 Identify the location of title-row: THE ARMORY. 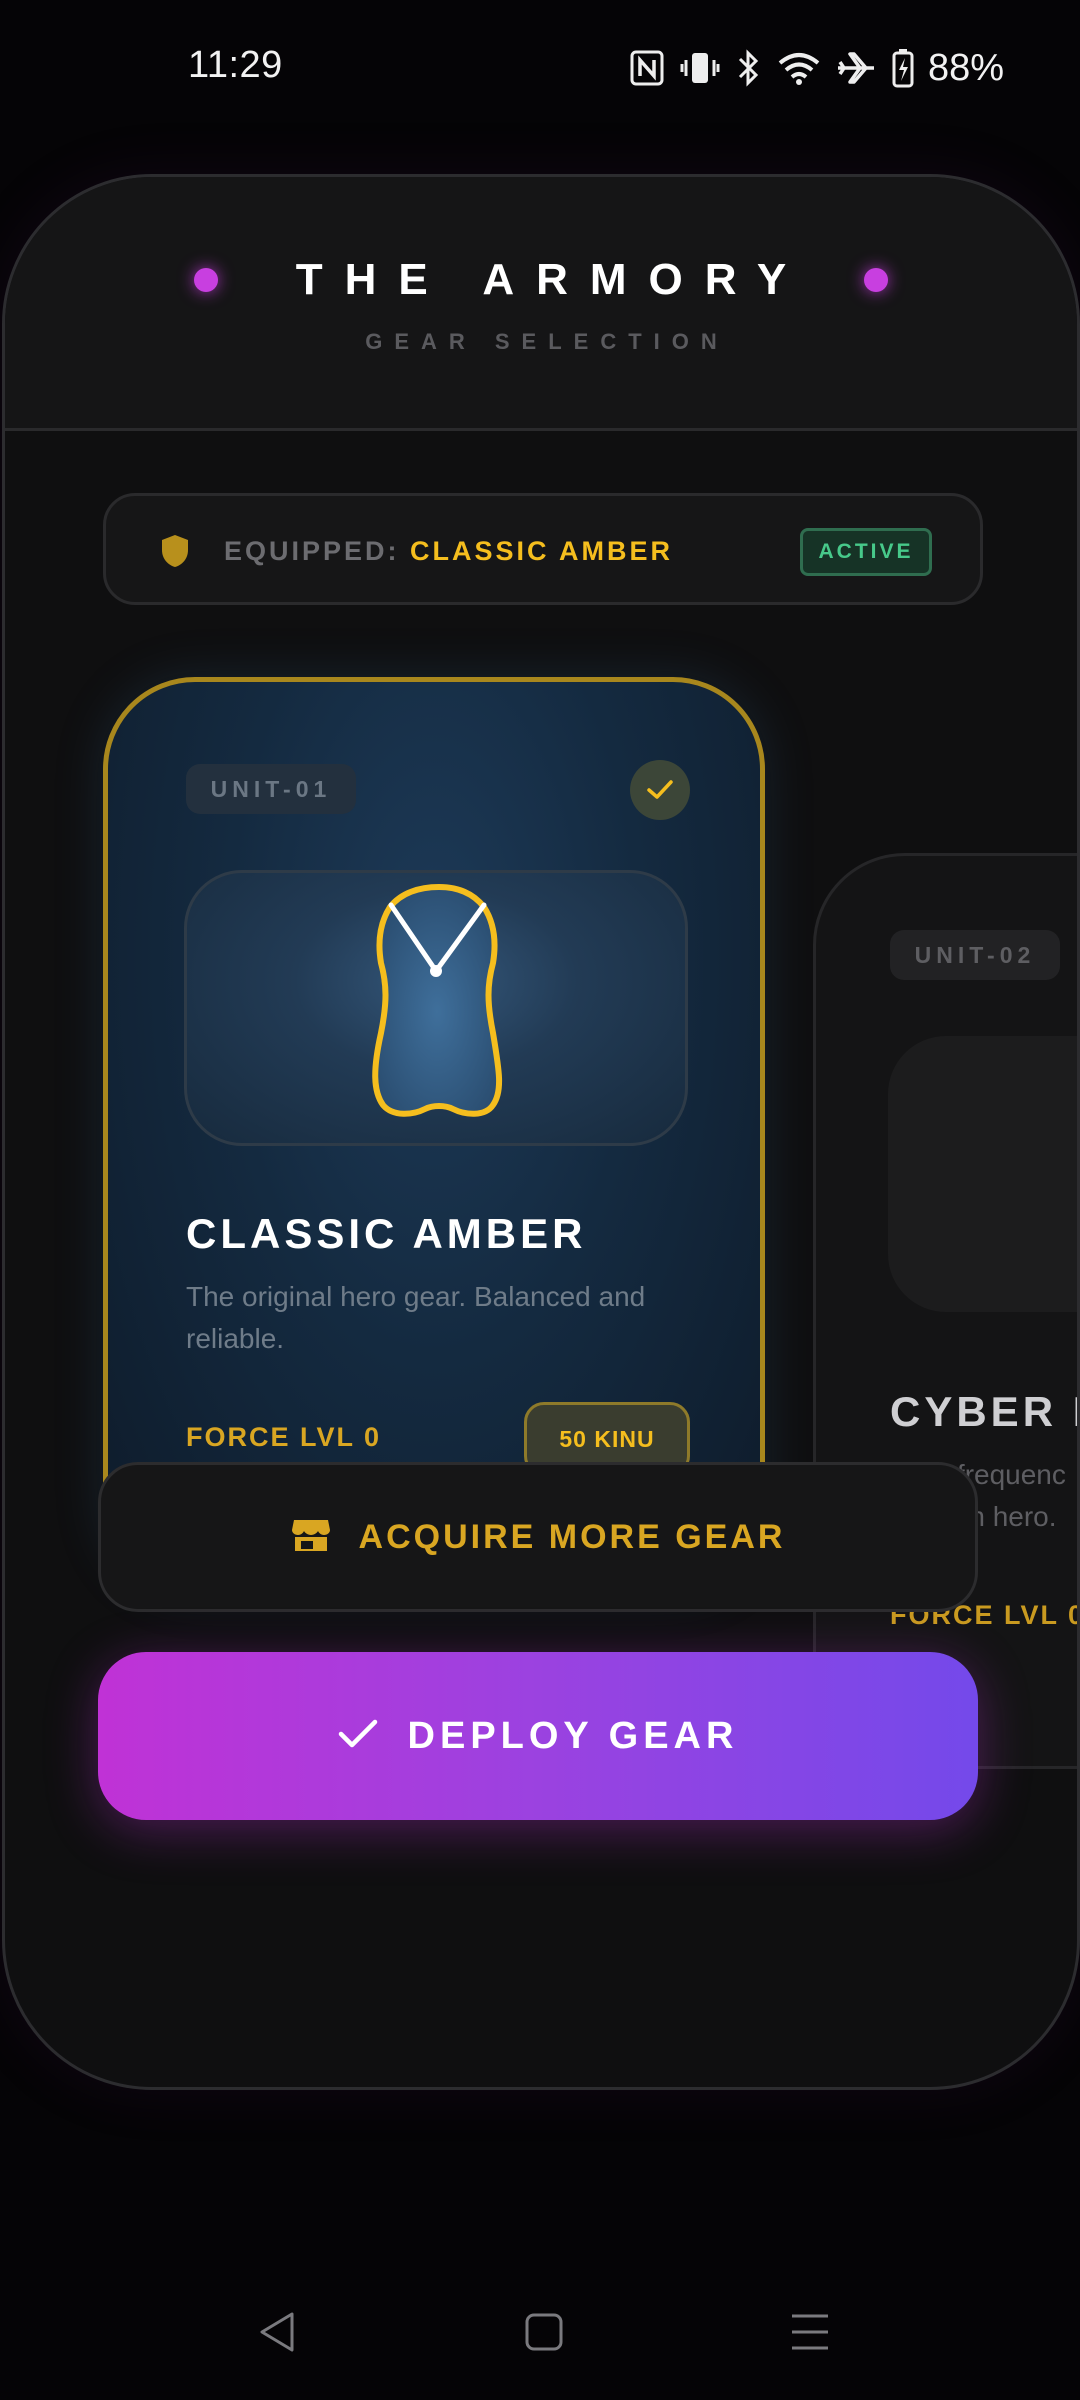
(541, 280).